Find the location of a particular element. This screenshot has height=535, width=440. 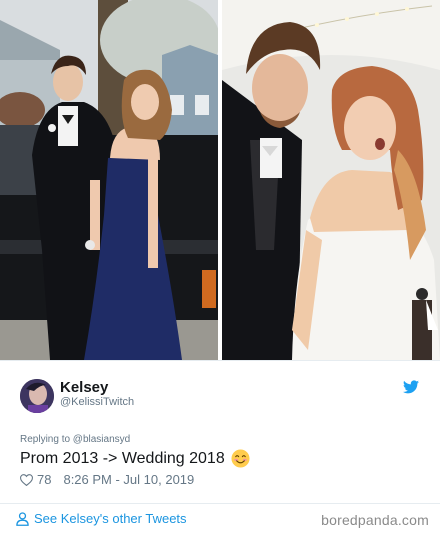

footer-divider is located at coordinates (220, 503).